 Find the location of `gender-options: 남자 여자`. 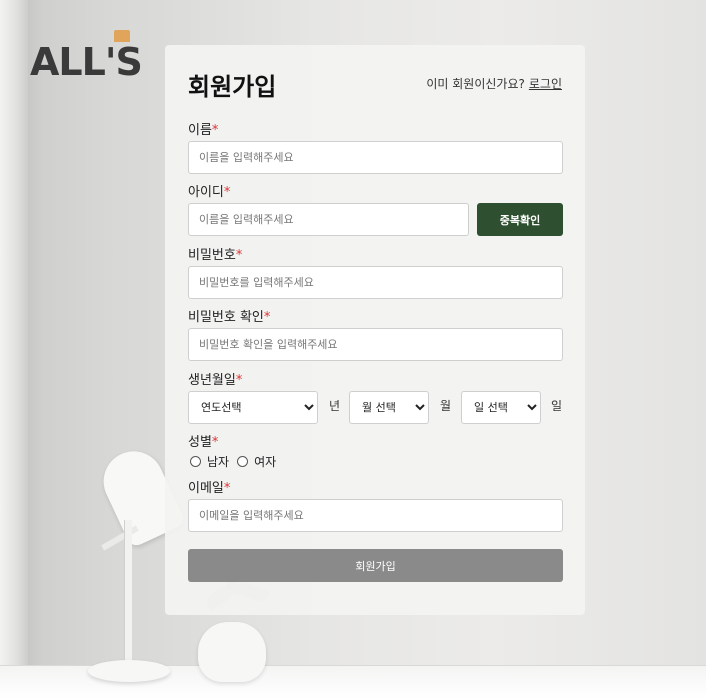

gender-options: 남자 여자 is located at coordinates (237, 461).